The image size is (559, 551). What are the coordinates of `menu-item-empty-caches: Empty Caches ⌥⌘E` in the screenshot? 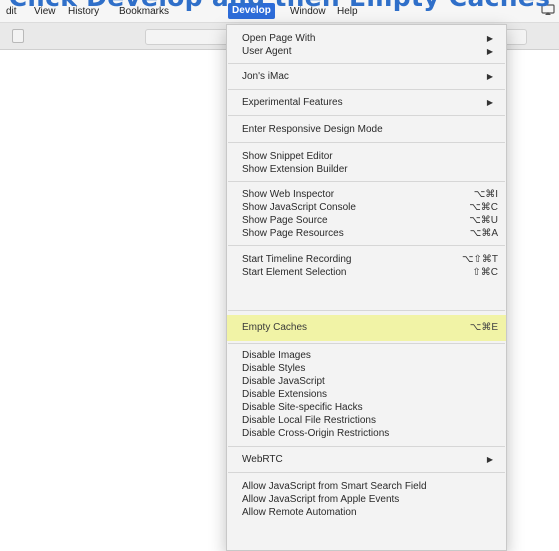 It's located at (366, 328).